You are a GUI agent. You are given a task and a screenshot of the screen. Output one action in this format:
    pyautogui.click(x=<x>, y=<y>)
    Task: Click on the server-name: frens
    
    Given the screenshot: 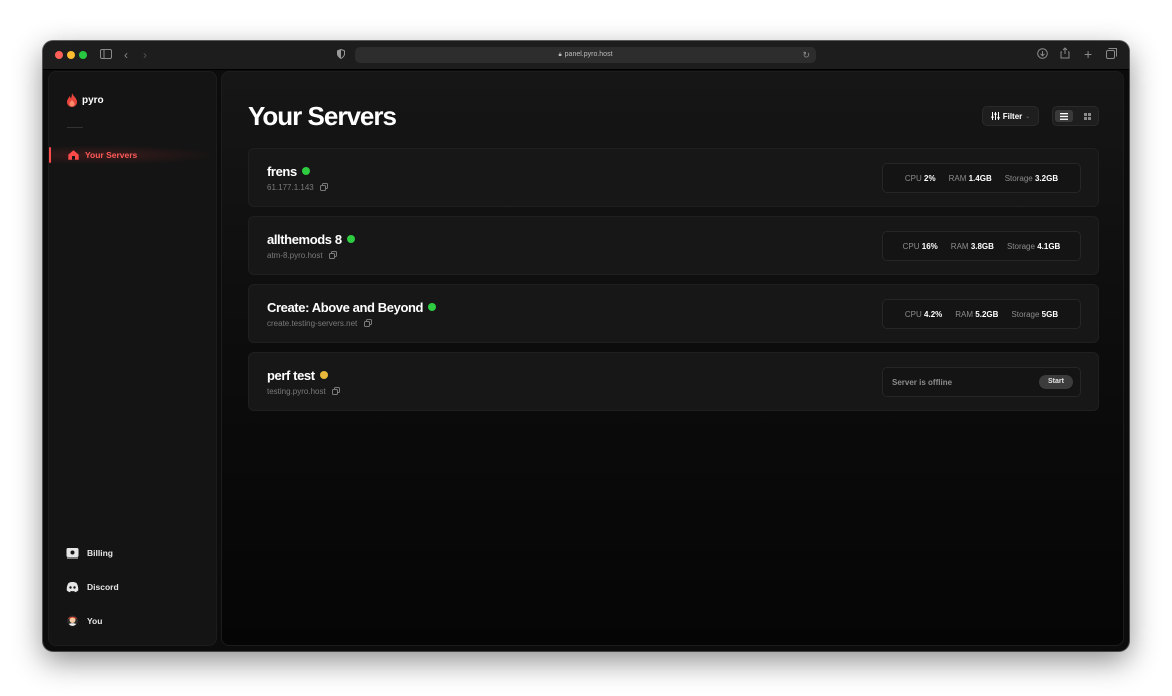 What is the action you would take?
    pyautogui.click(x=282, y=171)
    